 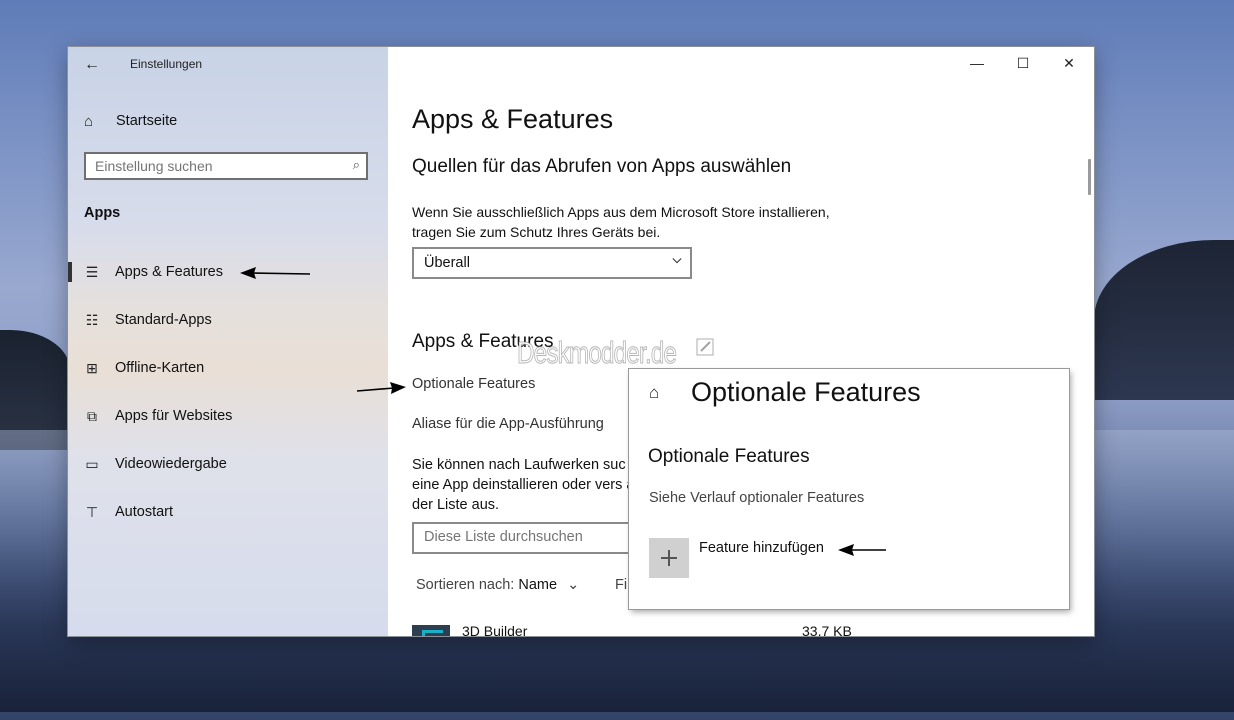 I want to click on optional-features-link: Optionale Features, so click(x=473, y=384).